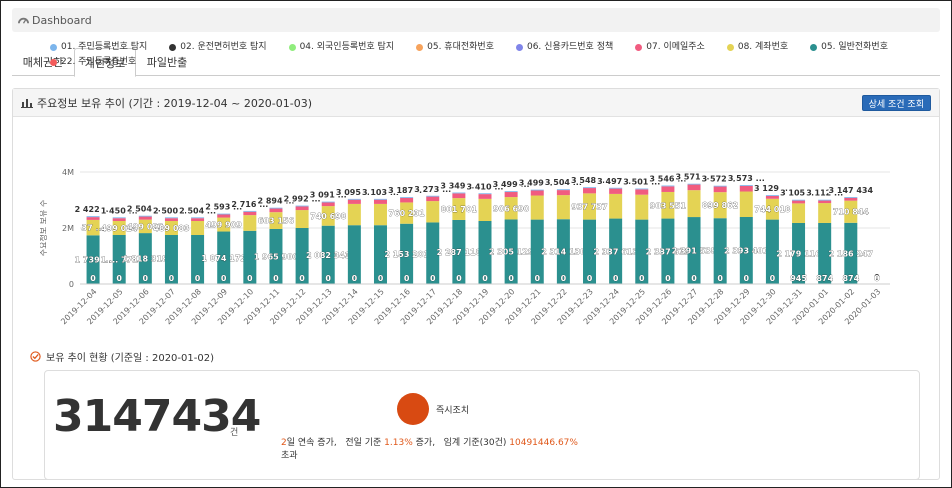 The image size is (952, 488). Describe the element at coordinates (896, 103) in the screenshot. I see `detail-search-button: 상세 조건 조회` at that location.